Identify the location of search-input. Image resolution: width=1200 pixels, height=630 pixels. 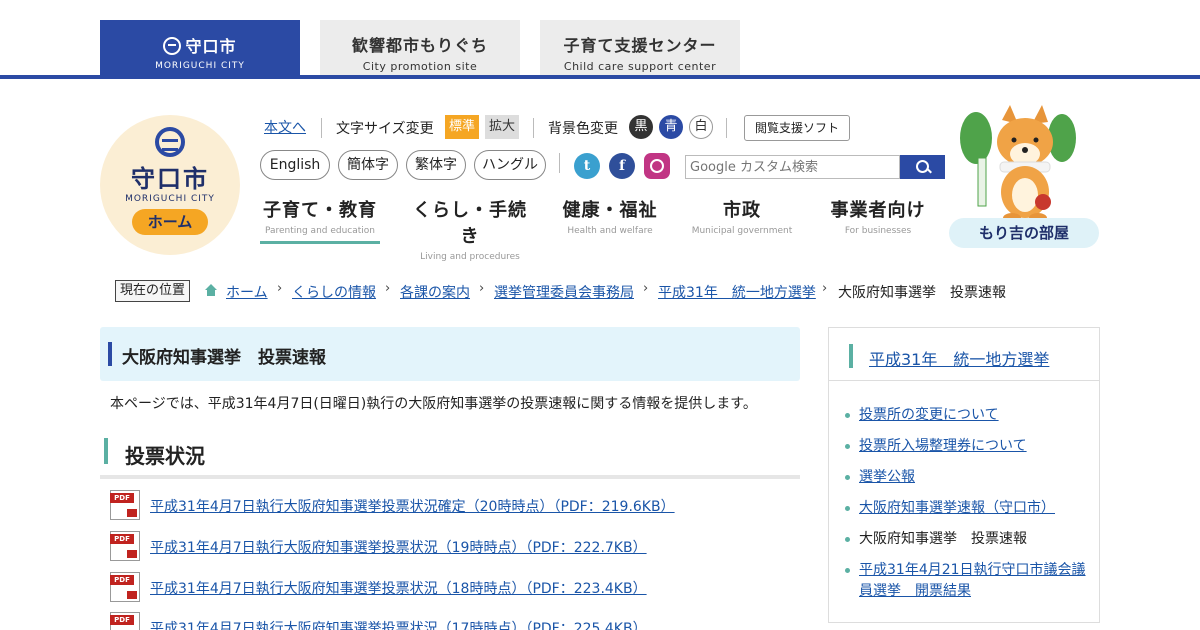
(792, 167).